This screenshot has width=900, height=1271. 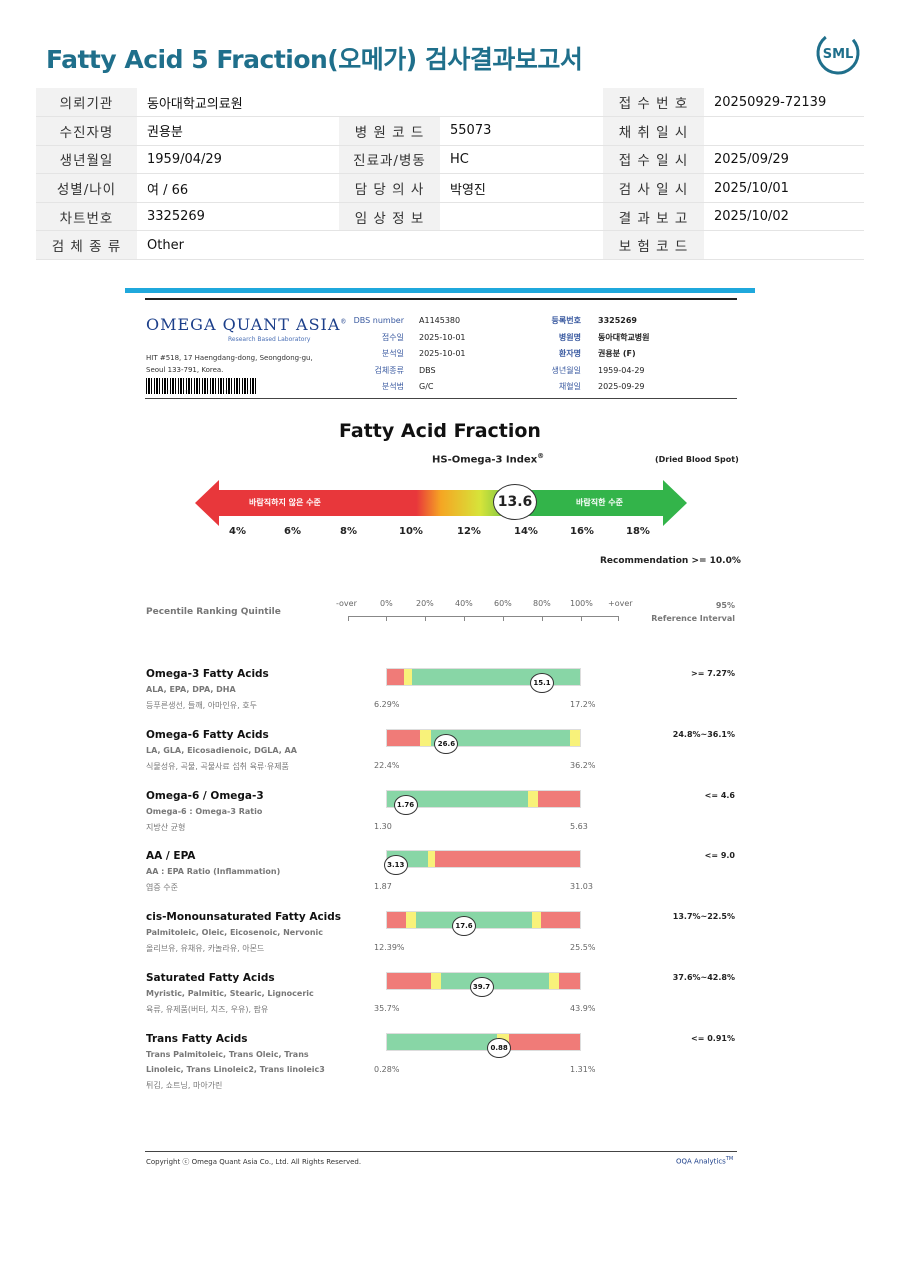 What do you see at coordinates (201, 705) in the screenshot?
I see `fatty-acid-food-sources: 등푸른생선, 들깨, 아마인유, 호두` at bounding box center [201, 705].